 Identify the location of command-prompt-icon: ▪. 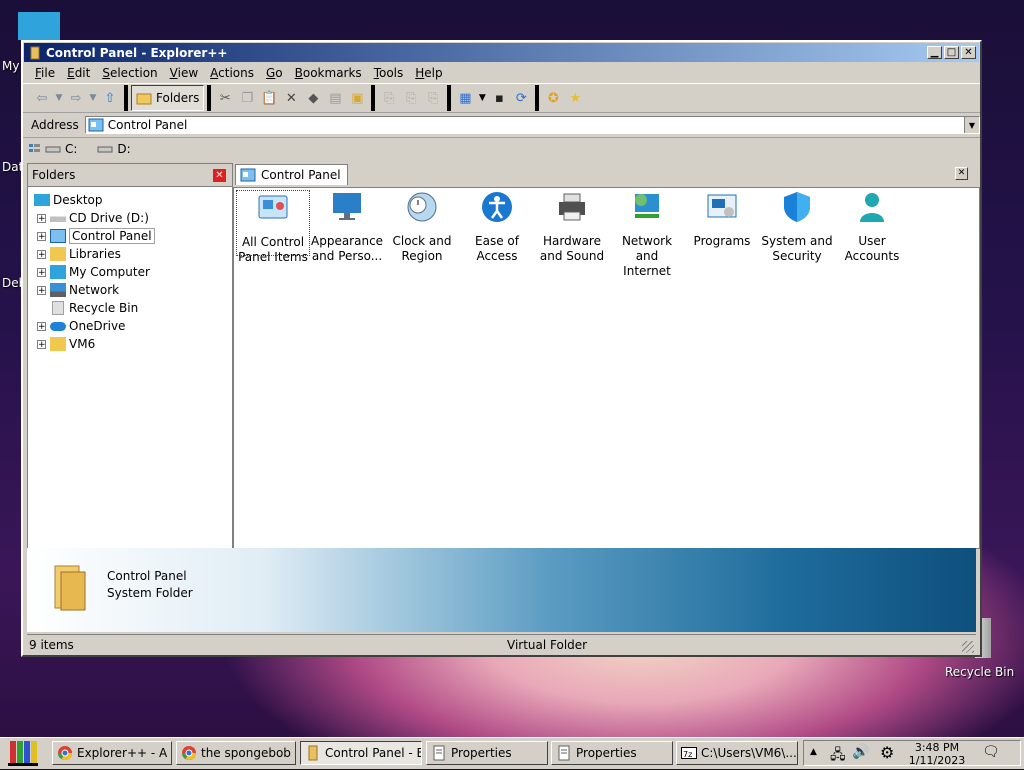
(499, 98).